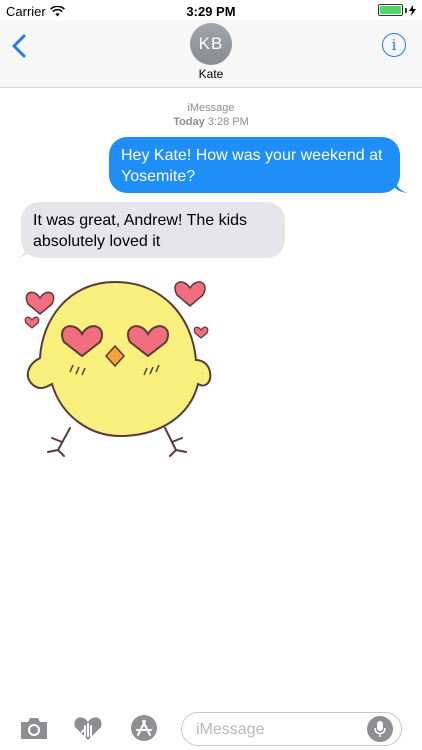  I want to click on battery-cap, so click(406, 10).